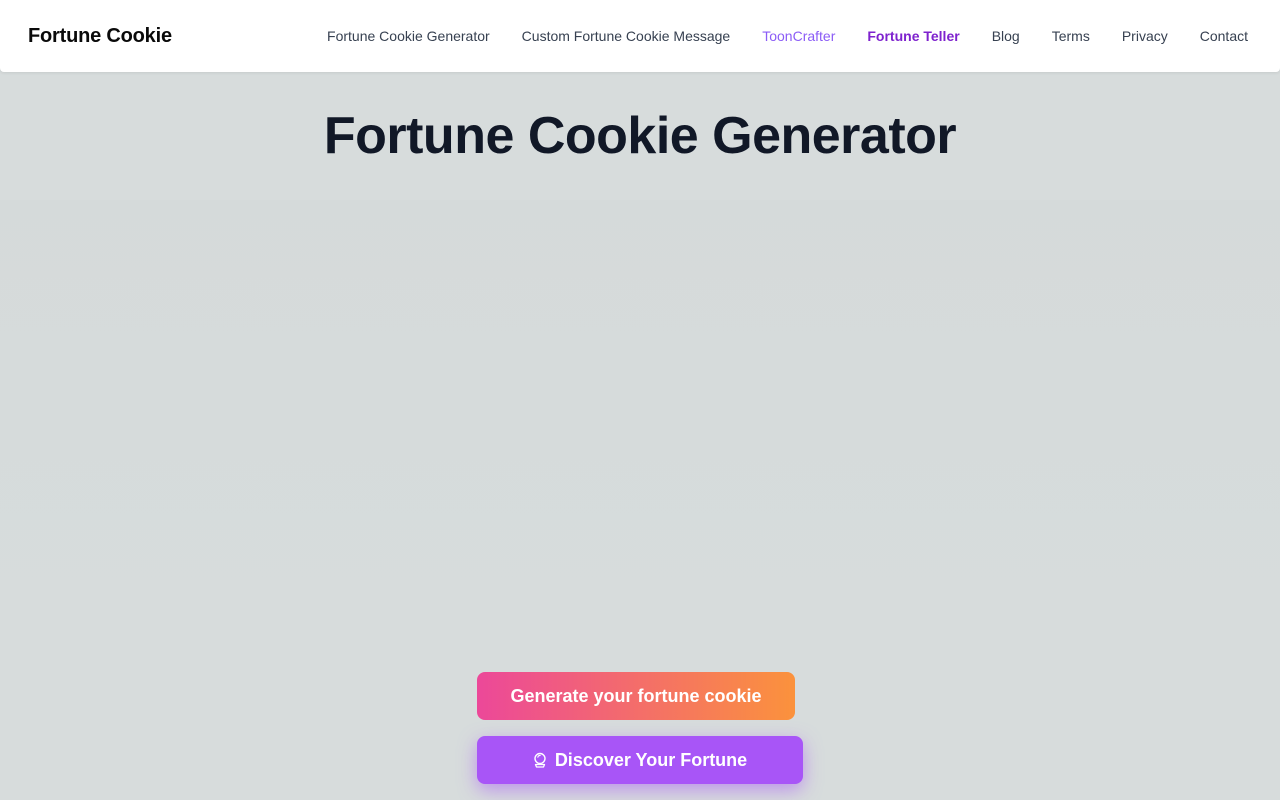  What do you see at coordinates (913, 36) in the screenshot?
I see `nav-link-fortune-teller: Fortune Teller` at bounding box center [913, 36].